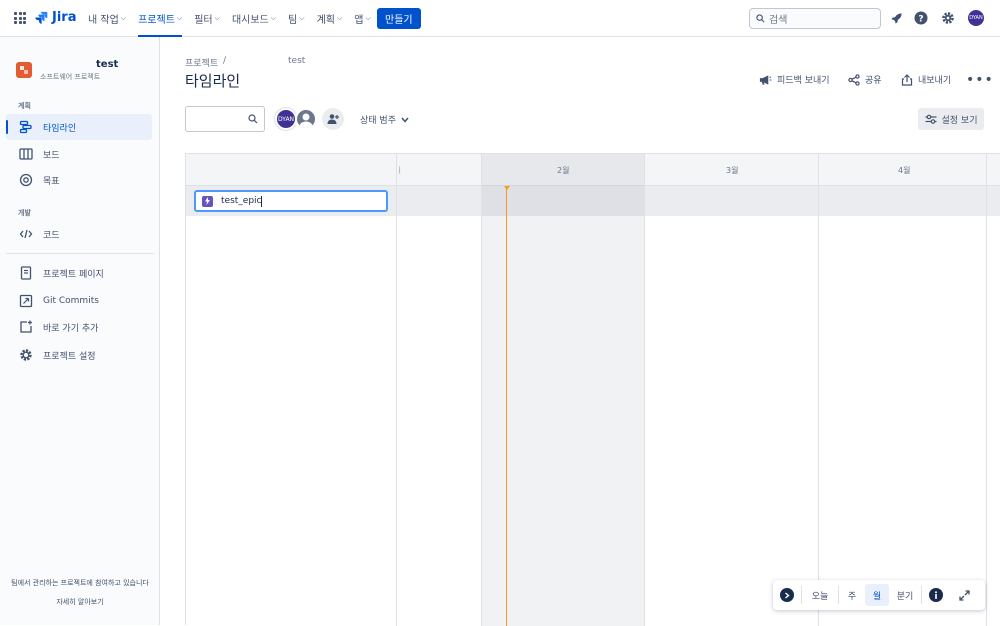  What do you see at coordinates (286, 119) in the screenshot?
I see `assignee-avatar-dyan: DYAN` at bounding box center [286, 119].